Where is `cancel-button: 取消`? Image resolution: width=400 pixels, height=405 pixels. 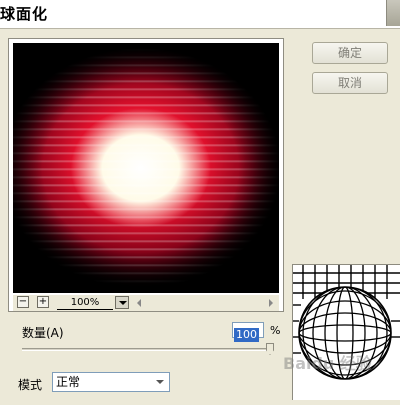 cancel-button: 取消 is located at coordinates (350, 83).